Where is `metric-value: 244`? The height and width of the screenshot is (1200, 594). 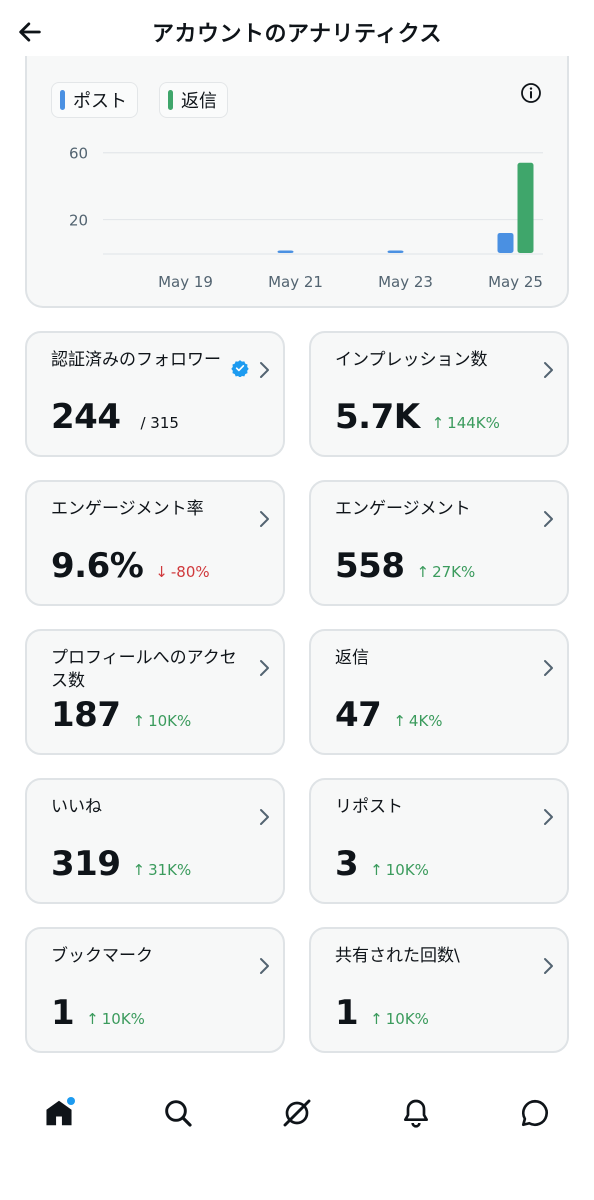
metric-value: 244 is located at coordinates (86, 417).